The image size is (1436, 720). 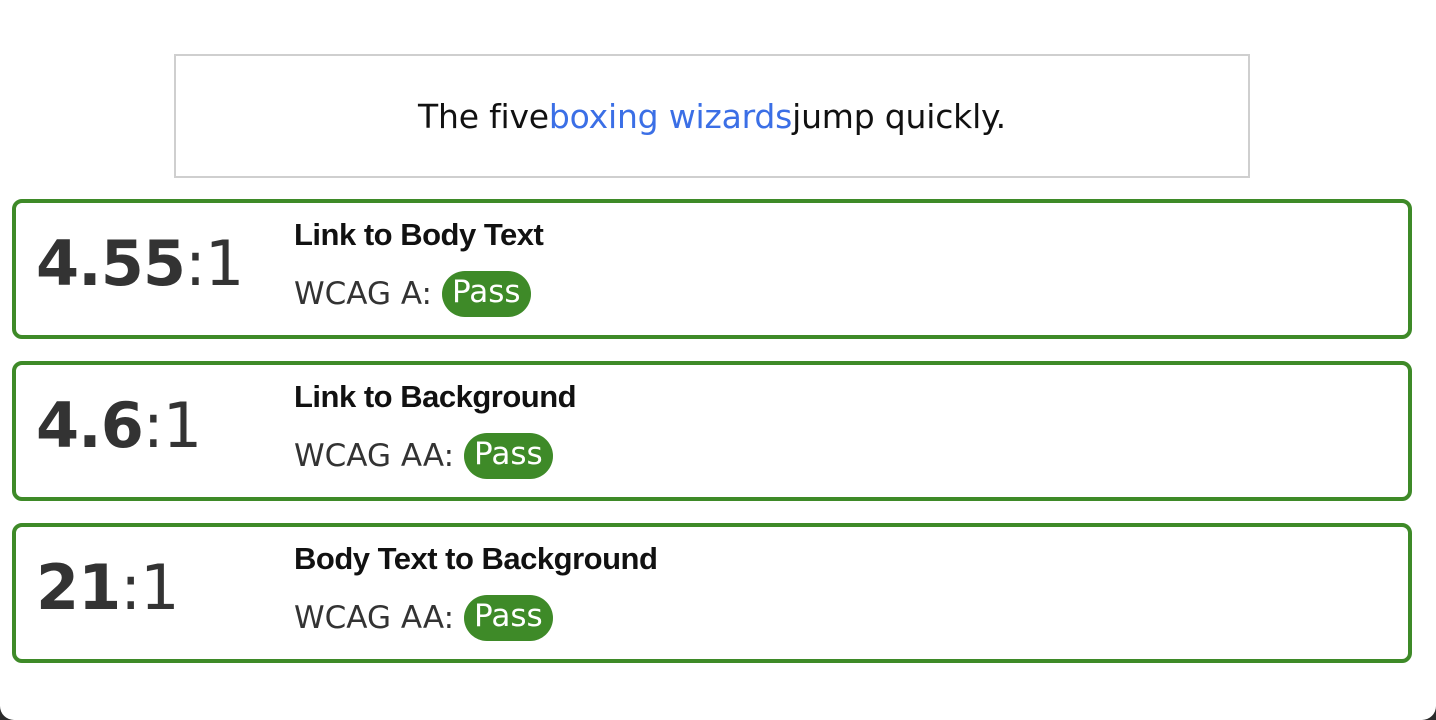 I want to click on text-preview-box: The five boxing wizards jump quickly., so click(x=712, y=116).